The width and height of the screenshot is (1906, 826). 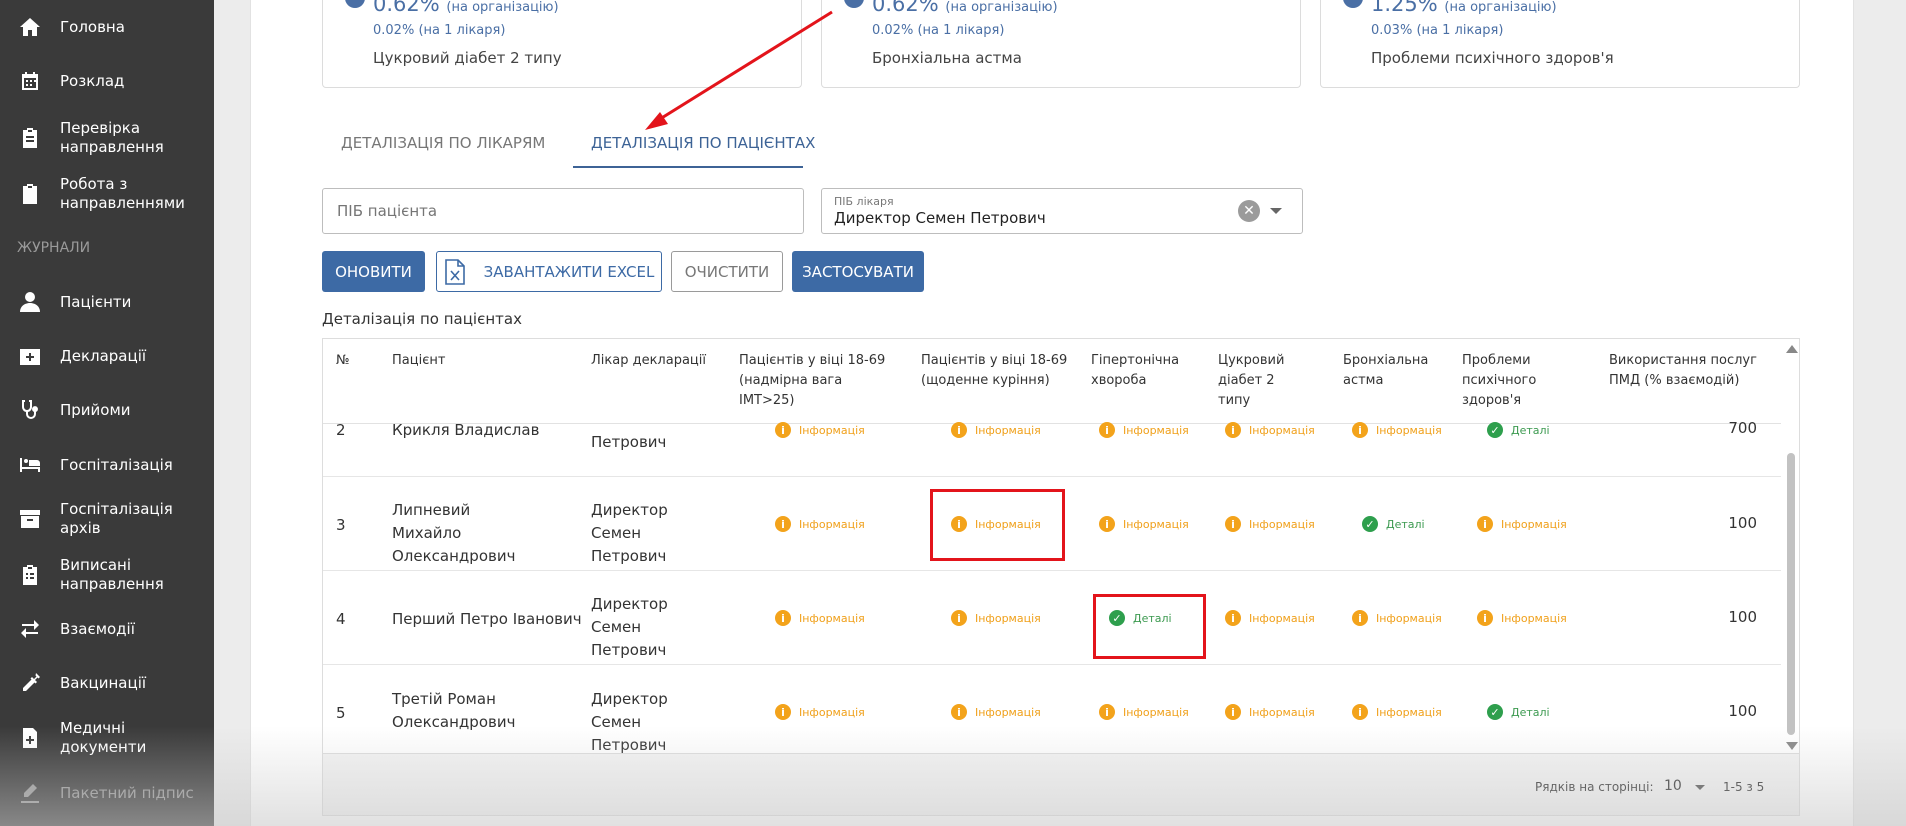 What do you see at coordinates (107, 81) in the screenshot?
I see `sidebar-item-schedule: Розклад` at bounding box center [107, 81].